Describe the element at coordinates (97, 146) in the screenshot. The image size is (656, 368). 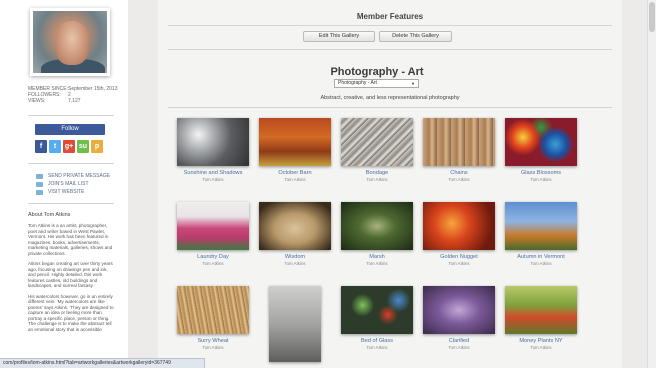
I see `pinterest-icon: p` at that location.